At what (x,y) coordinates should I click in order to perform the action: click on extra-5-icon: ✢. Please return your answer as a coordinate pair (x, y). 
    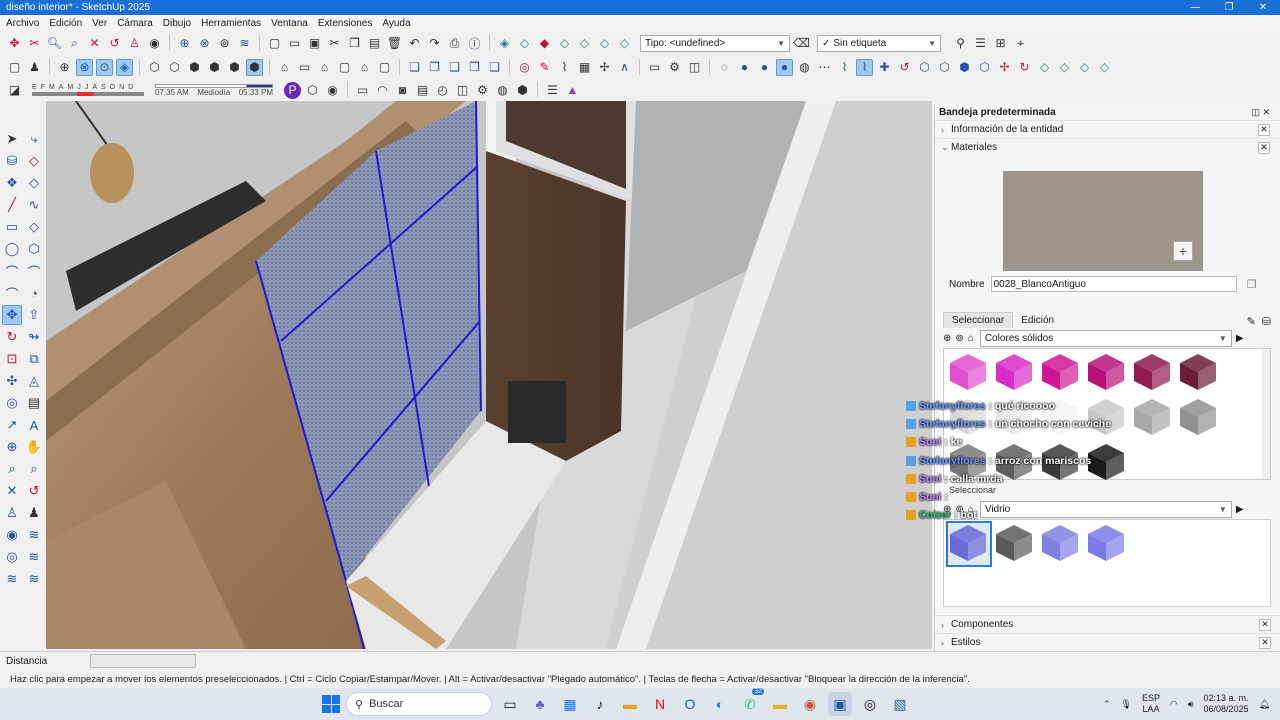
    Looking at the image, I should click on (1004, 67).